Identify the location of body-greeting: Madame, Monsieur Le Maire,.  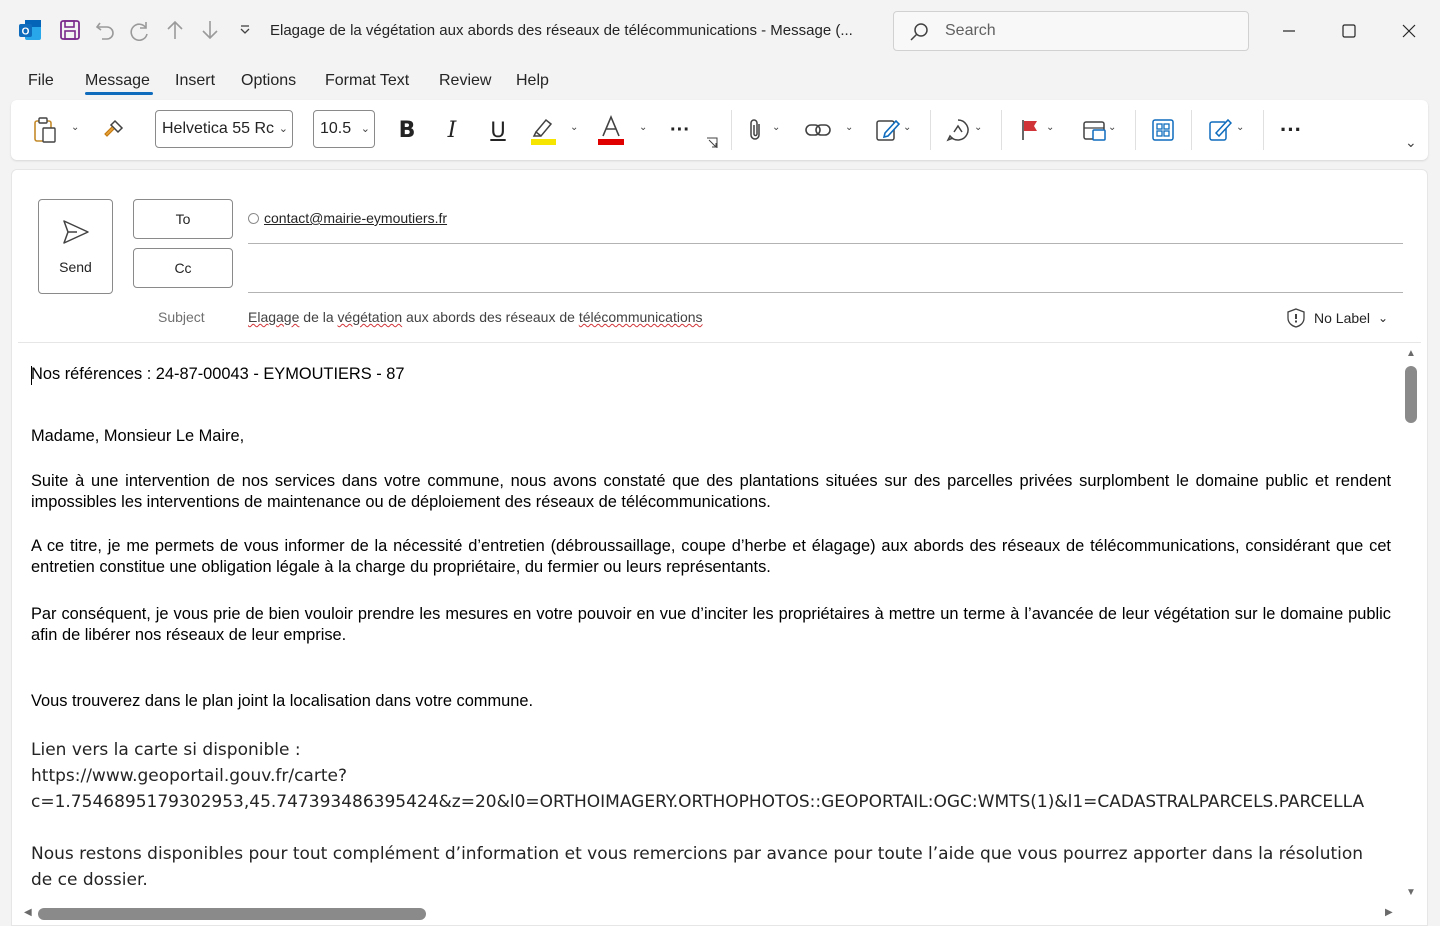
(138, 436).